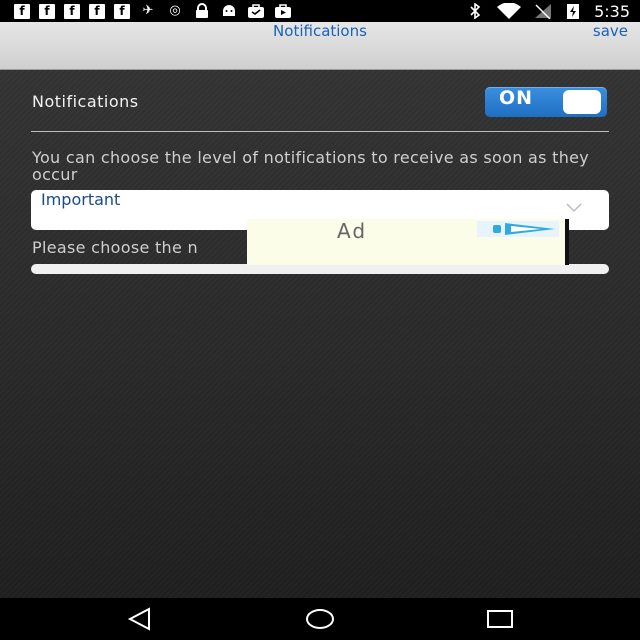  I want to click on header-bar: Notifications save, so click(320, 46).